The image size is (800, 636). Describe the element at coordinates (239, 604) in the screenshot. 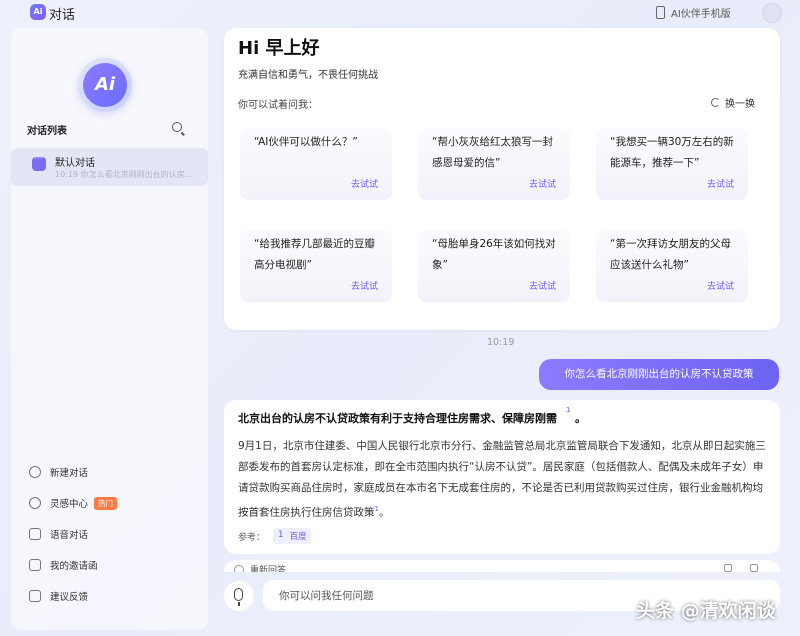

I see `microphone-stand` at that location.